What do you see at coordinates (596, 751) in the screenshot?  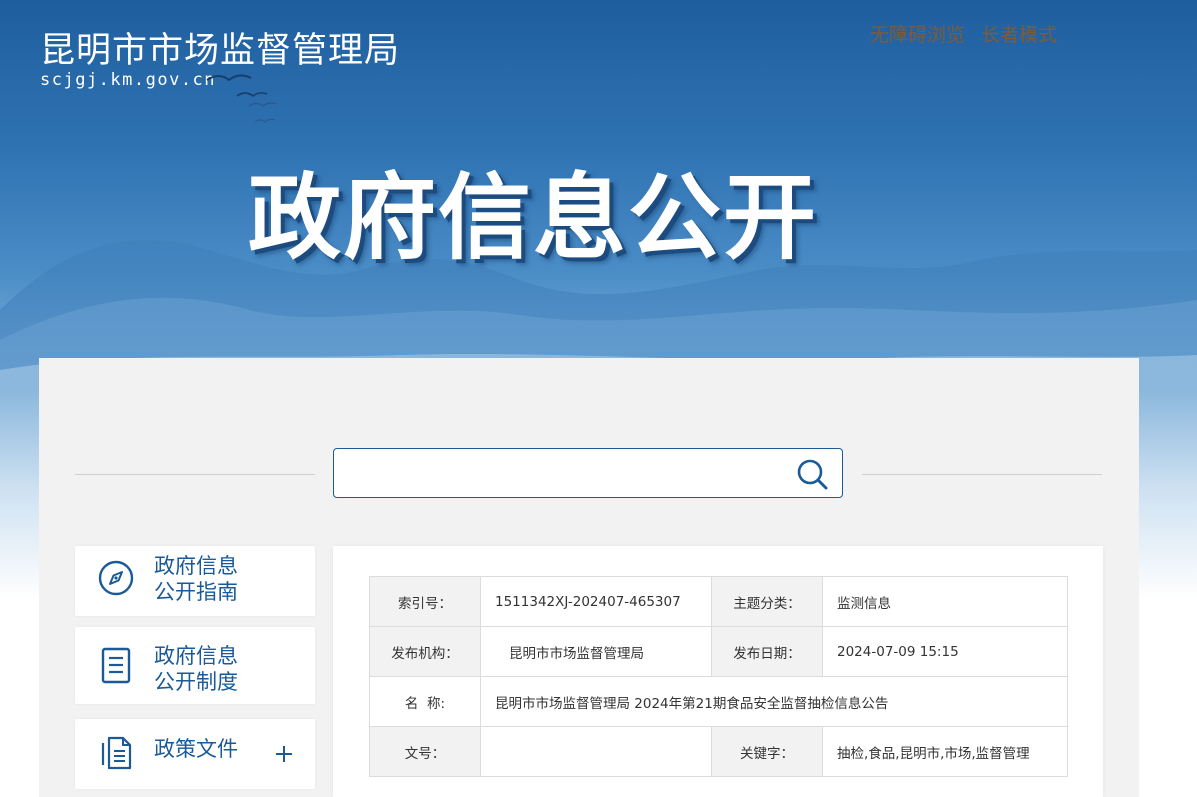 I see `value-doc-number` at bounding box center [596, 751].